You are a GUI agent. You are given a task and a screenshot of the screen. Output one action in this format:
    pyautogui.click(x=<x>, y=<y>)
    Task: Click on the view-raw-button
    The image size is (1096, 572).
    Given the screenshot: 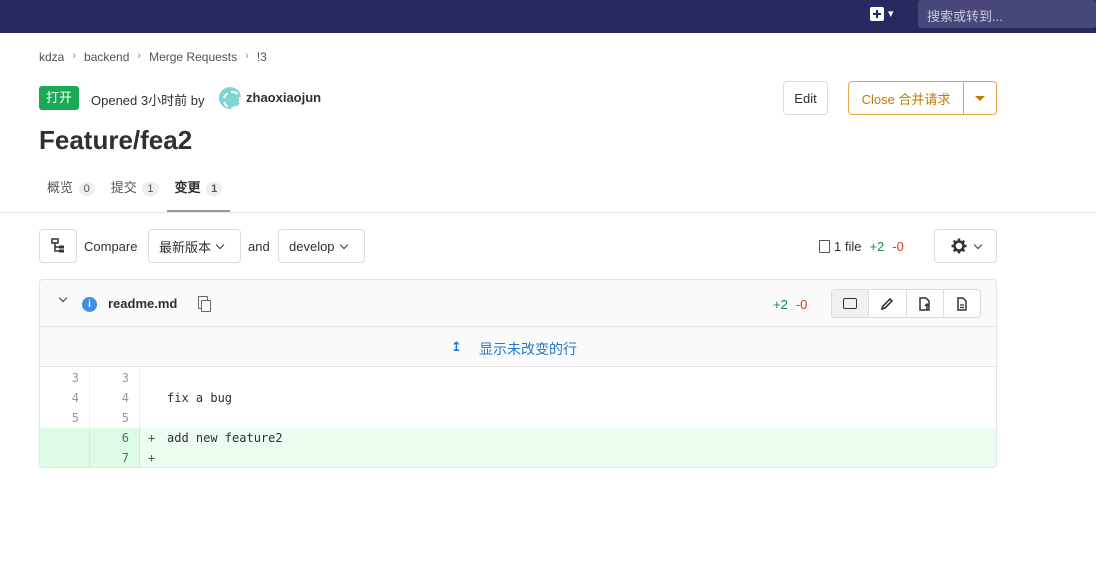 What is the action you would take?
    pyautogui.click(x=962, y=303)
    